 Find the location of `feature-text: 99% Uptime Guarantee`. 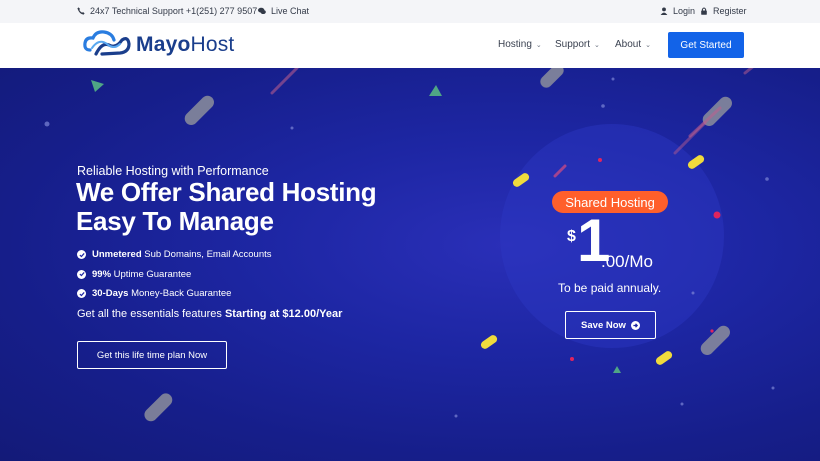

feature-text: 99% Uptime Guarantee is located at coordinates (141, 274).